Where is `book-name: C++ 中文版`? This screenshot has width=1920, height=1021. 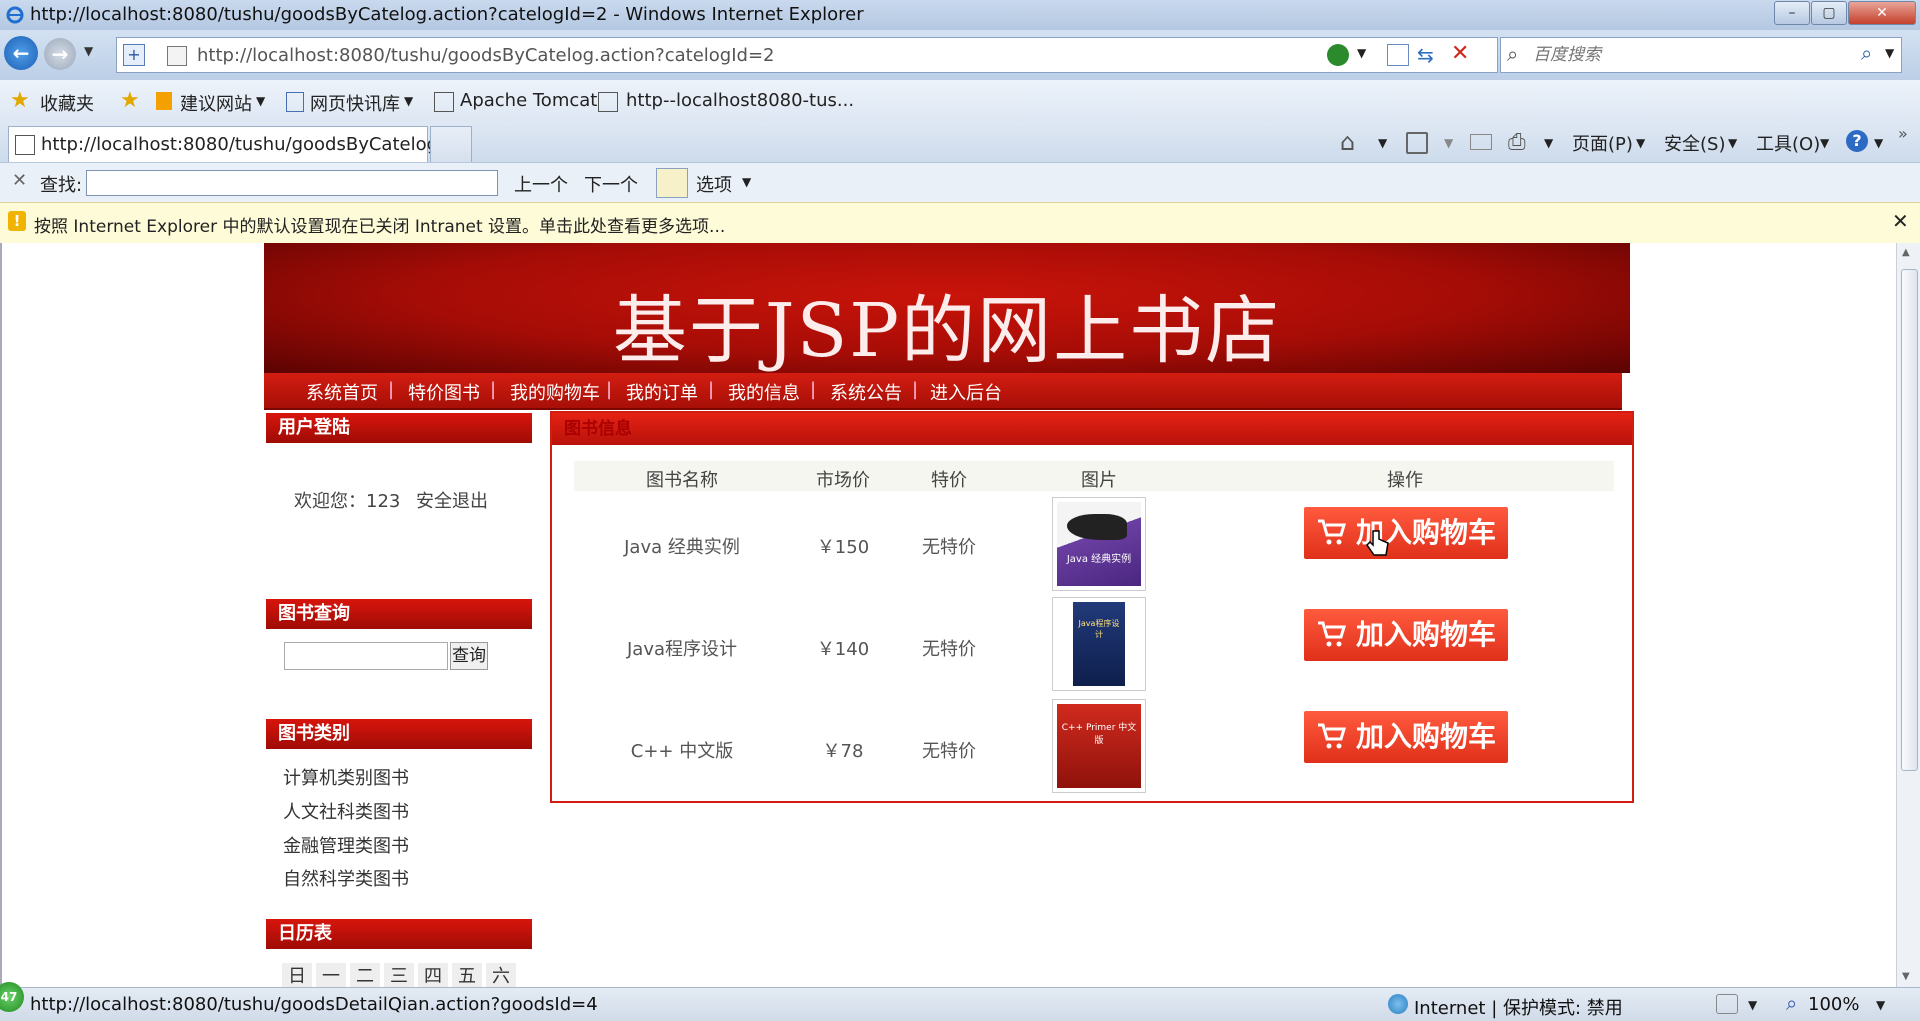
book-name: C++ 中文版 is located at coordinates (682, 750).